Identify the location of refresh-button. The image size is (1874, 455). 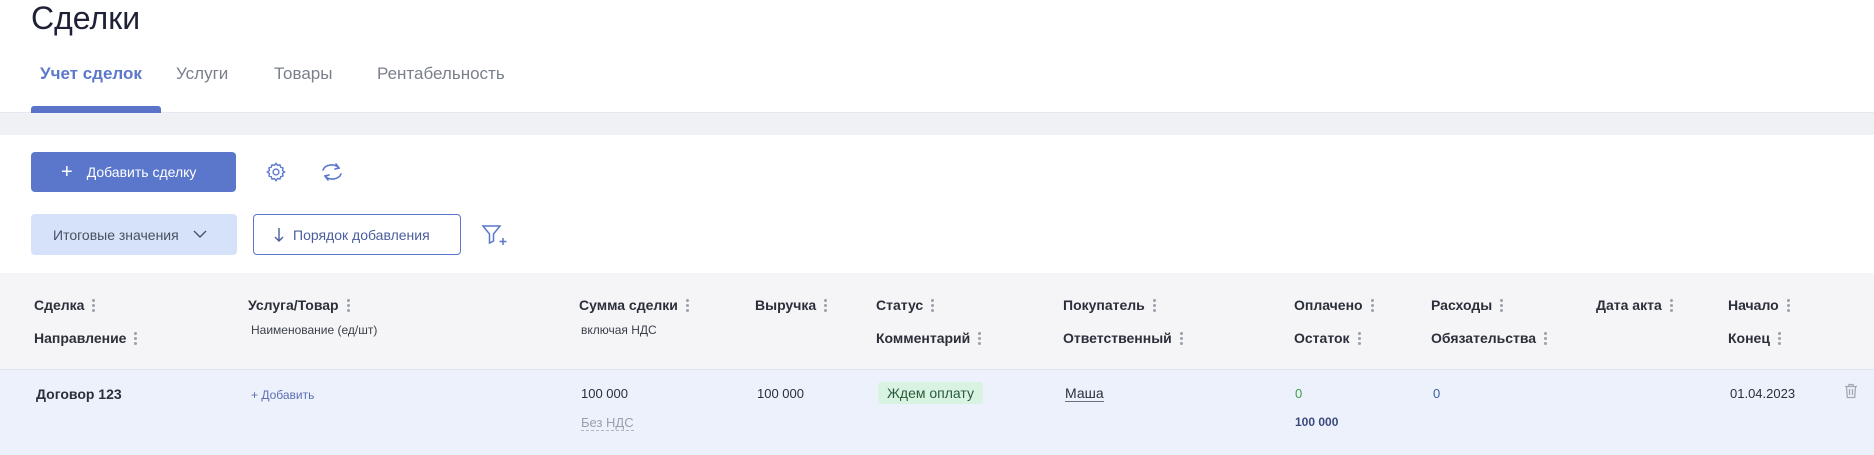
(332, 172).